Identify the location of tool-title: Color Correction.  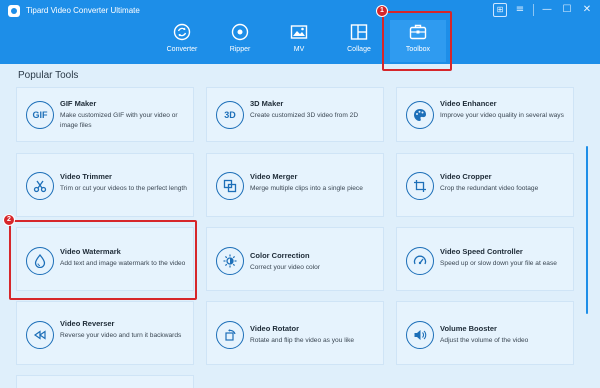
(280, 255).